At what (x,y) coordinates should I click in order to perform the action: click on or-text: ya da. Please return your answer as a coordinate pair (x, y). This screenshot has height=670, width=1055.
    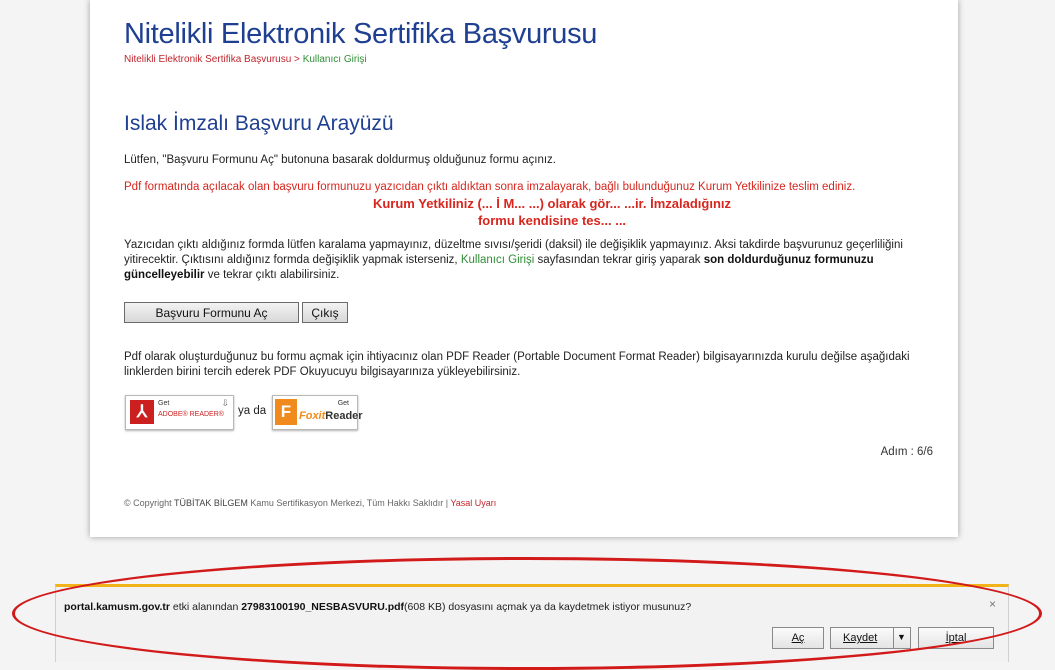
    Looking at the image, I should click on (252, 411).